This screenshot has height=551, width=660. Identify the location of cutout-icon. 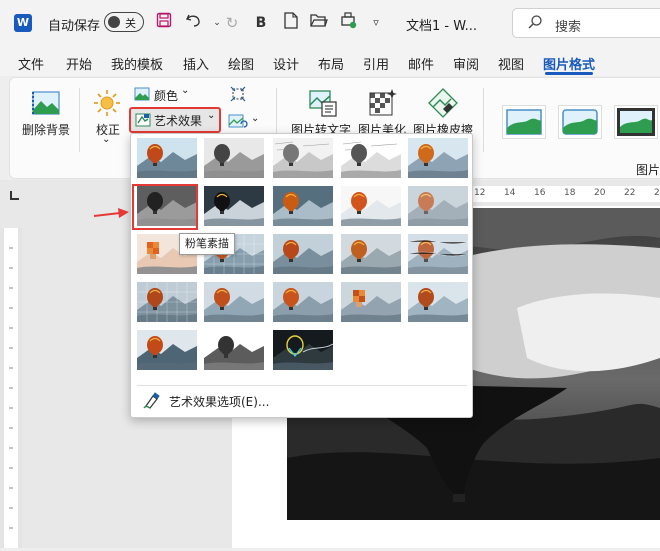
(438, 302).